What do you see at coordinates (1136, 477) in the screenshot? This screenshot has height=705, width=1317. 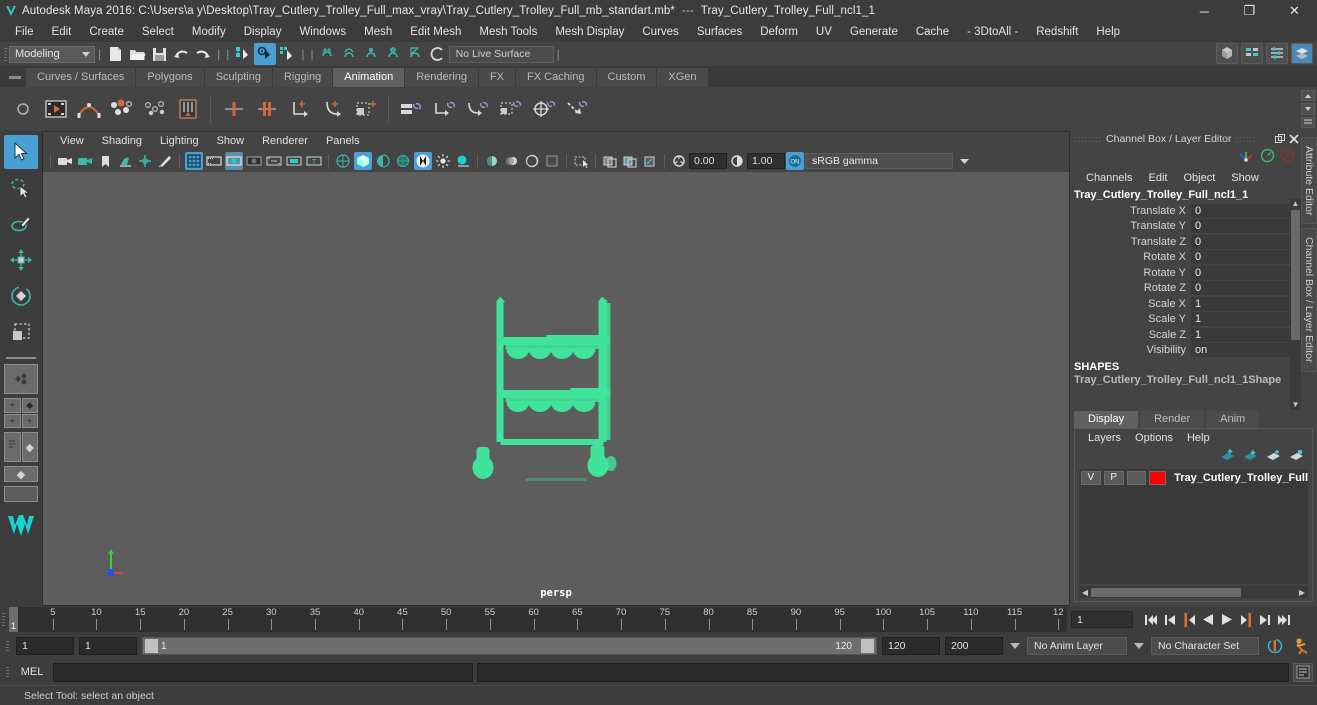 I see `layer-type-toggle` at bounding box center [1136, 477].